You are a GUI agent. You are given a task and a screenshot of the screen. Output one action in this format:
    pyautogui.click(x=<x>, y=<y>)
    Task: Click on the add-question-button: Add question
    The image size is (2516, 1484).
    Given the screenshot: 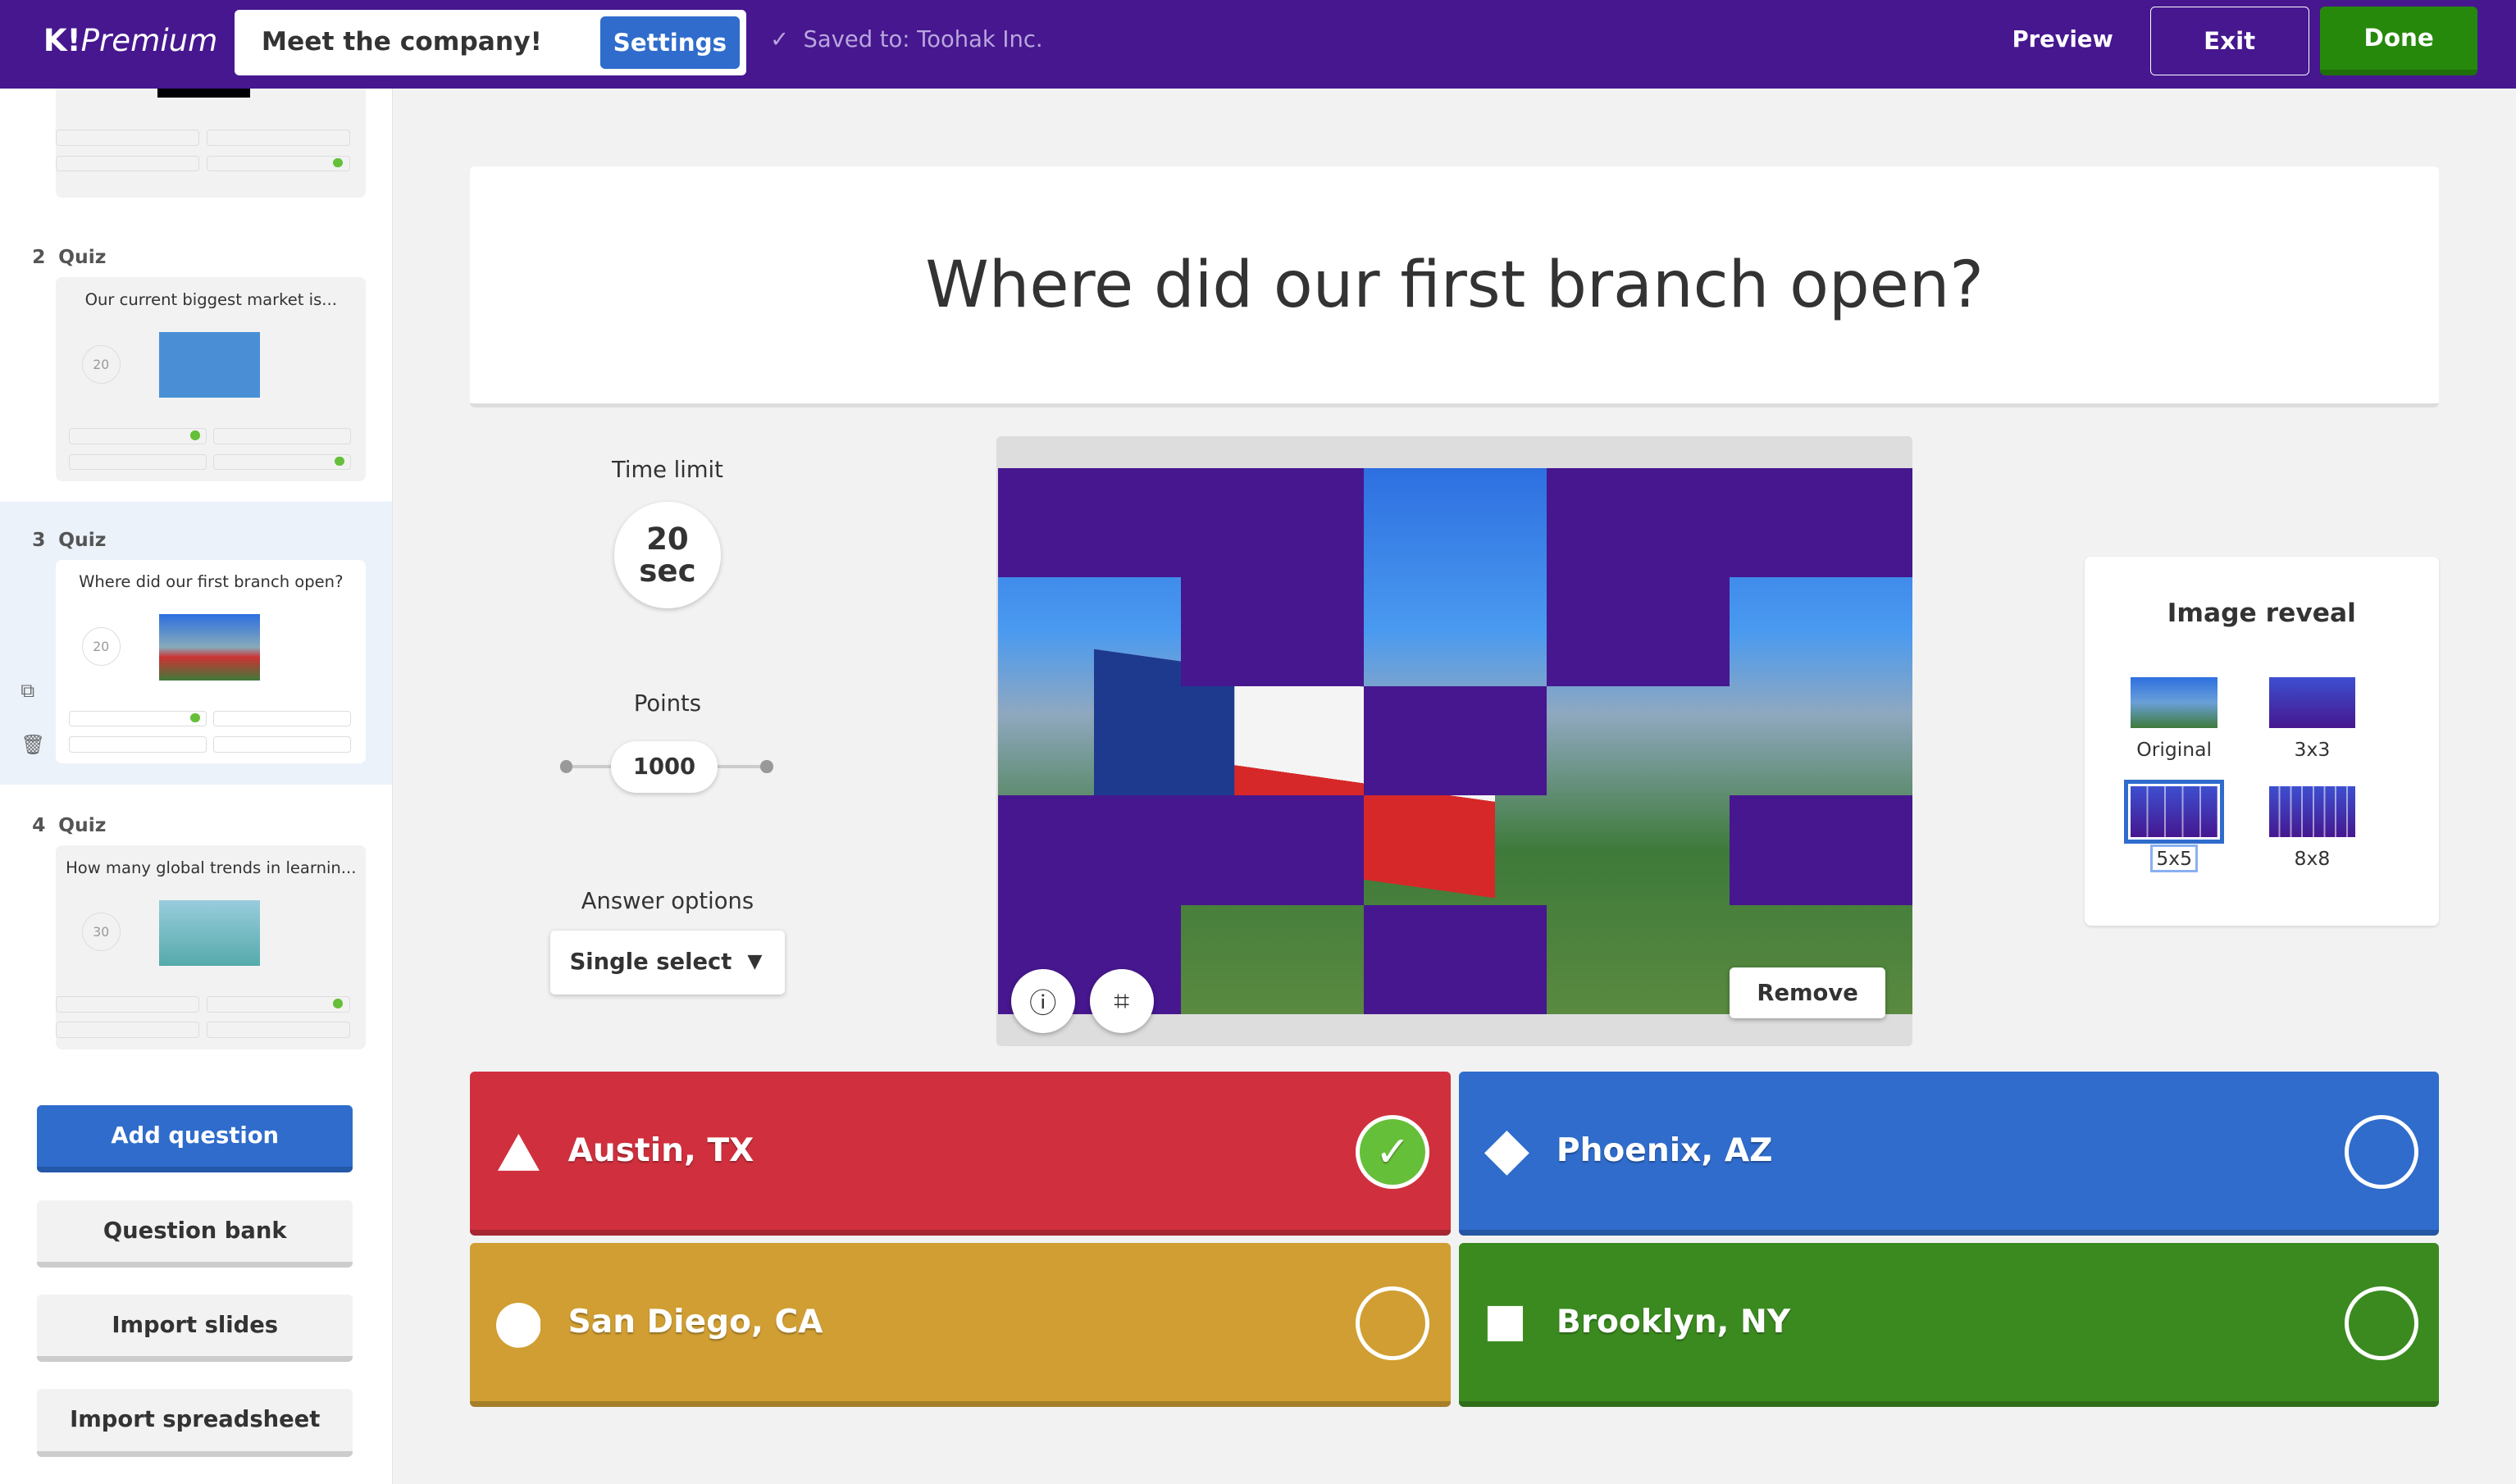 What is the action you would take?
    pyautogui.click(x=195, y=1139)
    